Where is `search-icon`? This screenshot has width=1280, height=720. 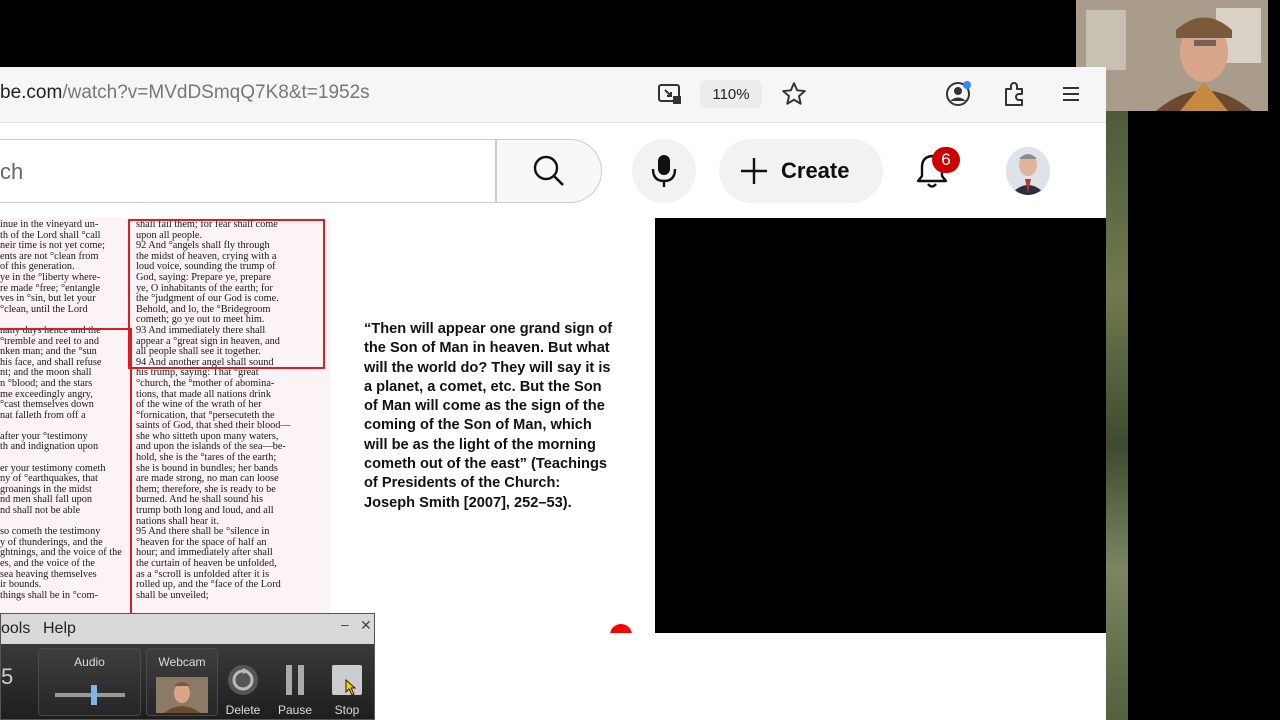
search-icon is located at coordinates (548, 170).